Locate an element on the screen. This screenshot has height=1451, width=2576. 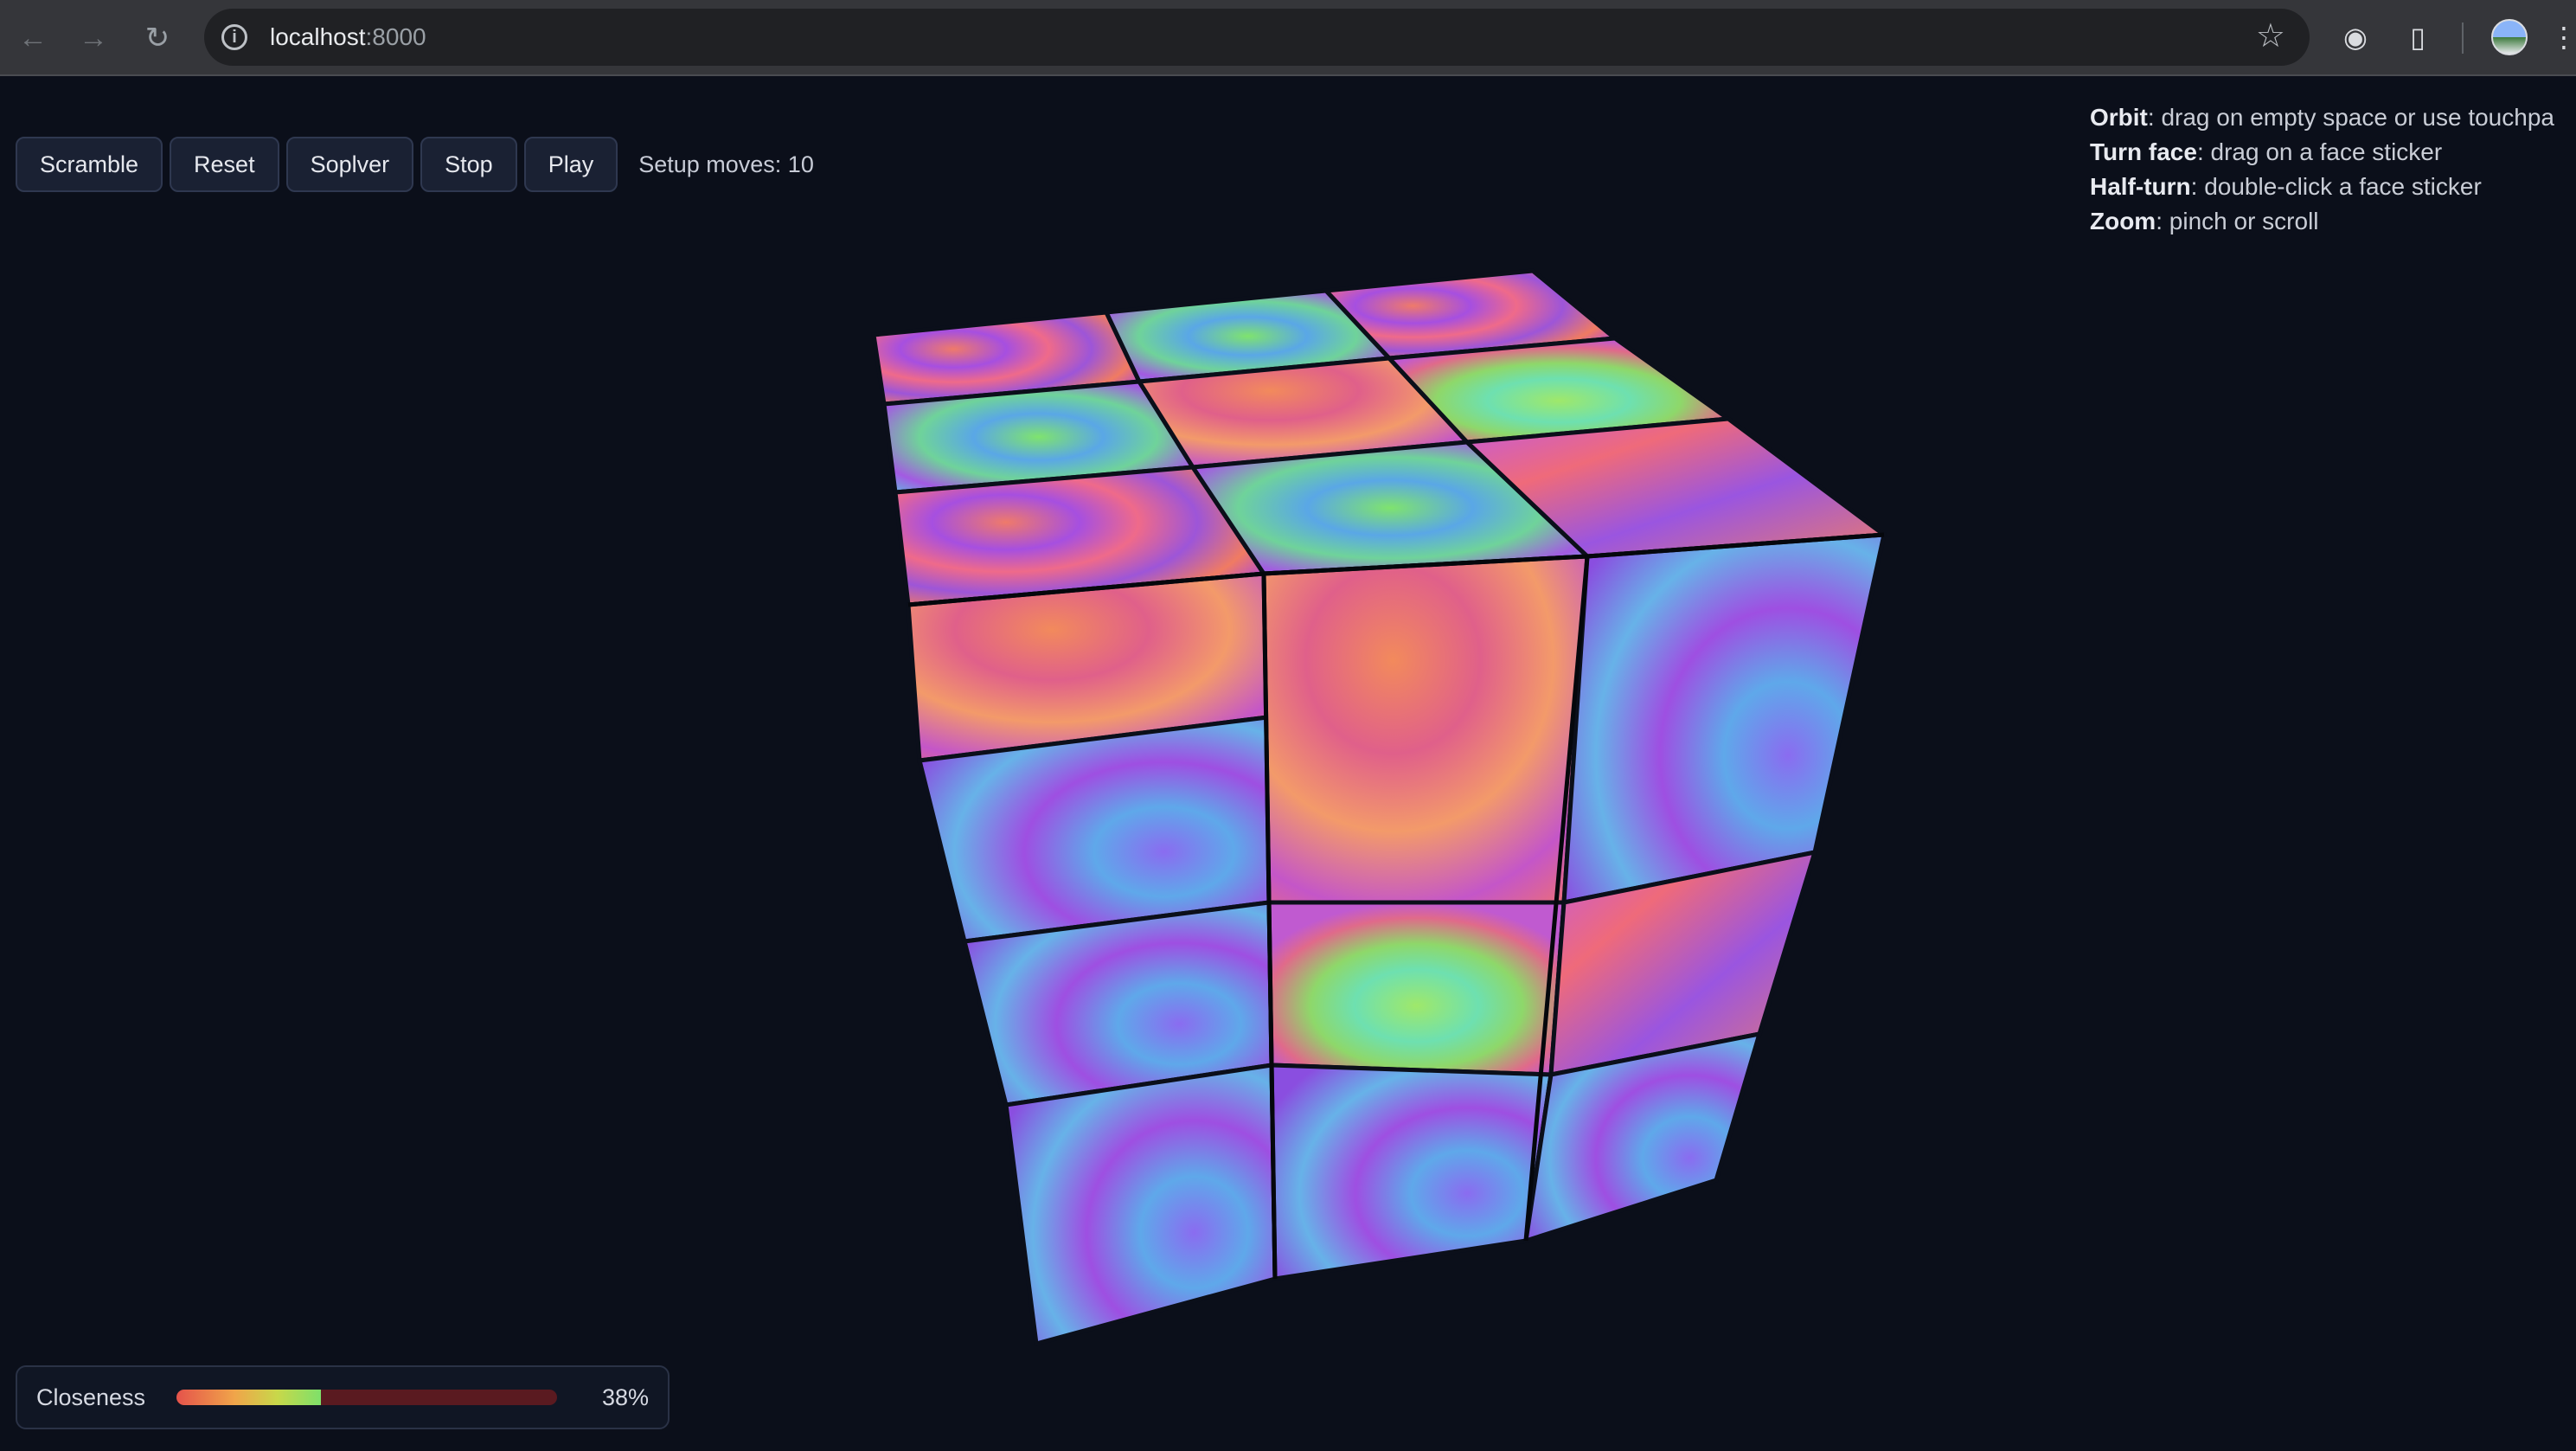
password-manager-icon: ◉ is located at coordinates (2355, 37).